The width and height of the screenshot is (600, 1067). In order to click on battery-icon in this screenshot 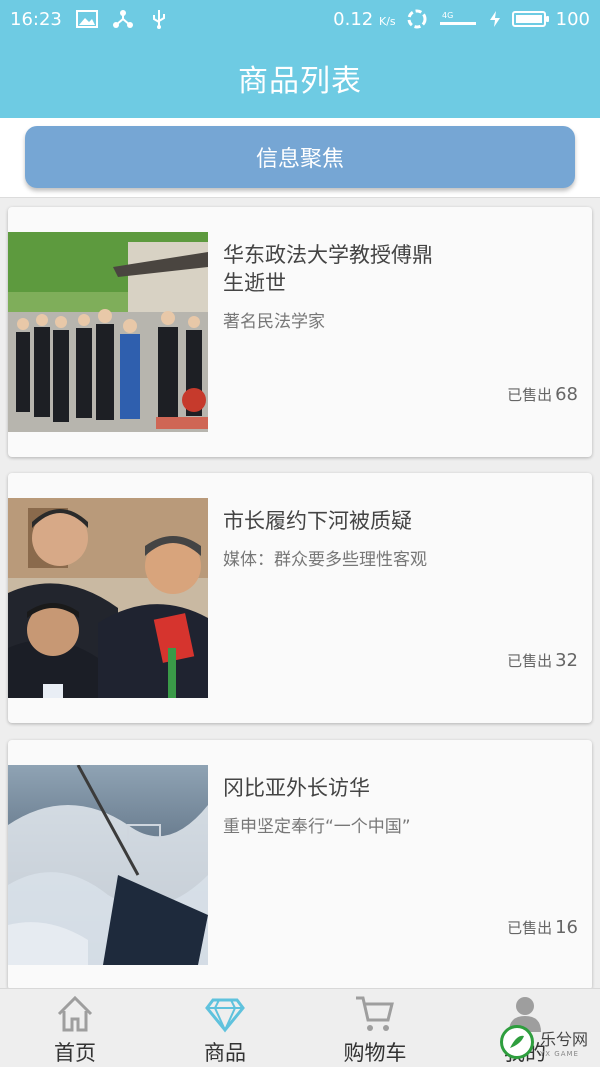, I will do `click(530, 19)`.